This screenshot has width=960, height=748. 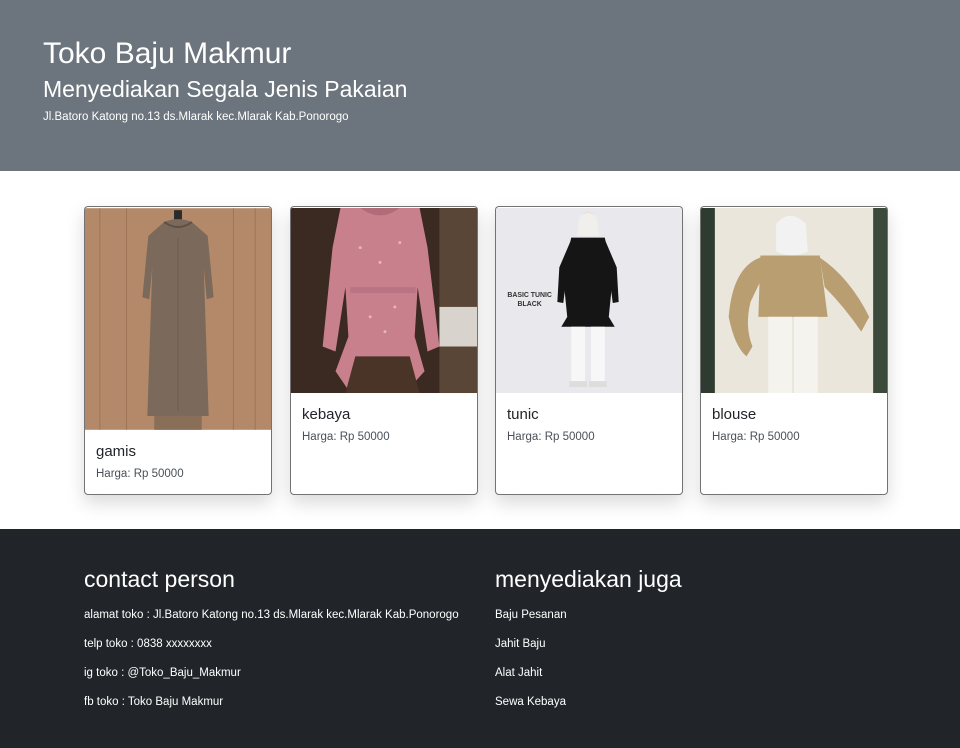 What do you see at coordinates (519, 673) in the screenshot?
I see `service-item: Alat Jahit` at bounding box center [519, 673].